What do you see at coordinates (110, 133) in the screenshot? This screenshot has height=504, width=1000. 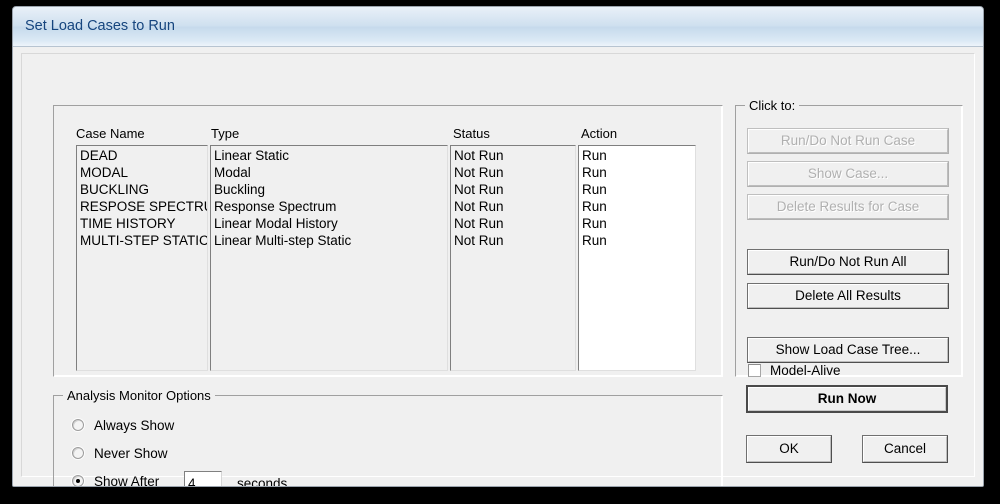 I see `column-header-case-name: Case Name` at bounding box center [110, 133].